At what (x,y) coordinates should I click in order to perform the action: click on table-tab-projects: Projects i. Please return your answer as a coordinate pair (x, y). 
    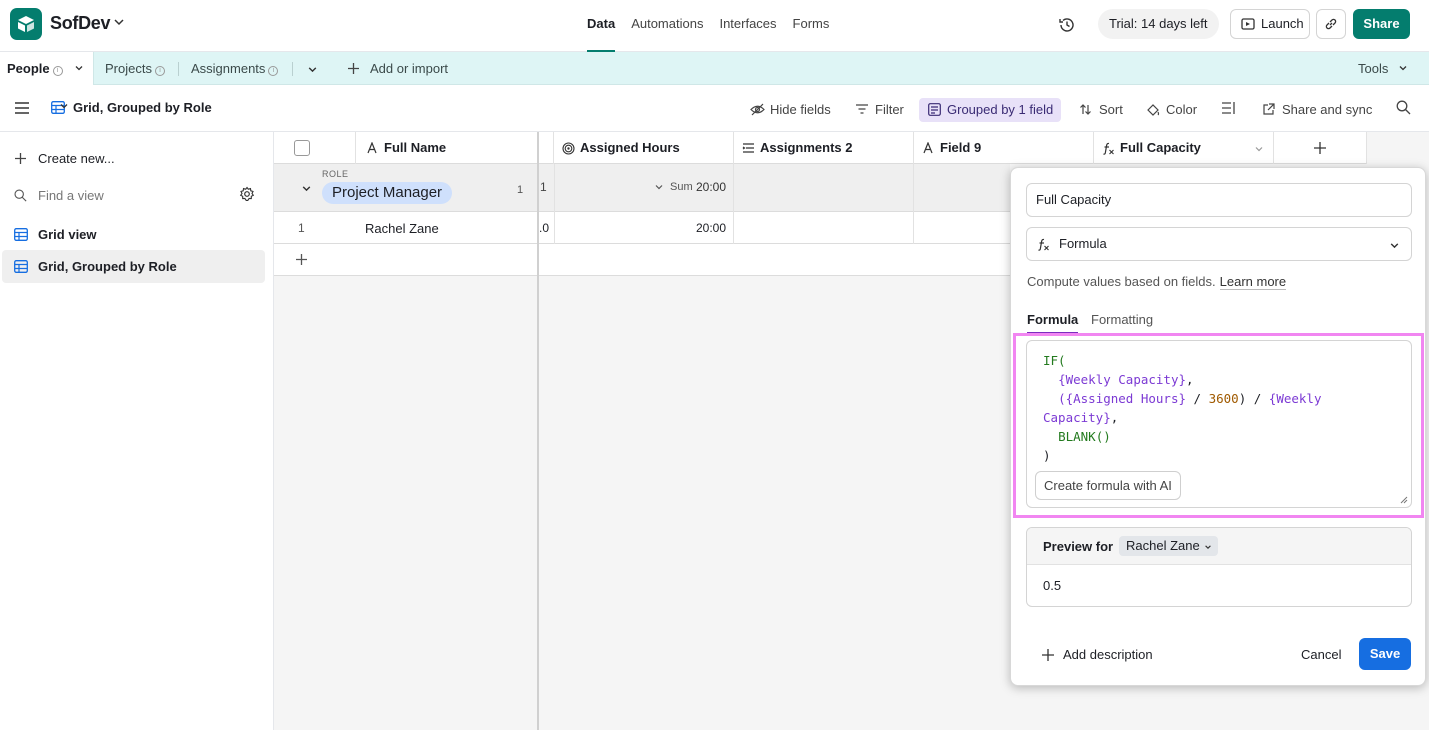
    Looking at the image, I should click on (135, 68).